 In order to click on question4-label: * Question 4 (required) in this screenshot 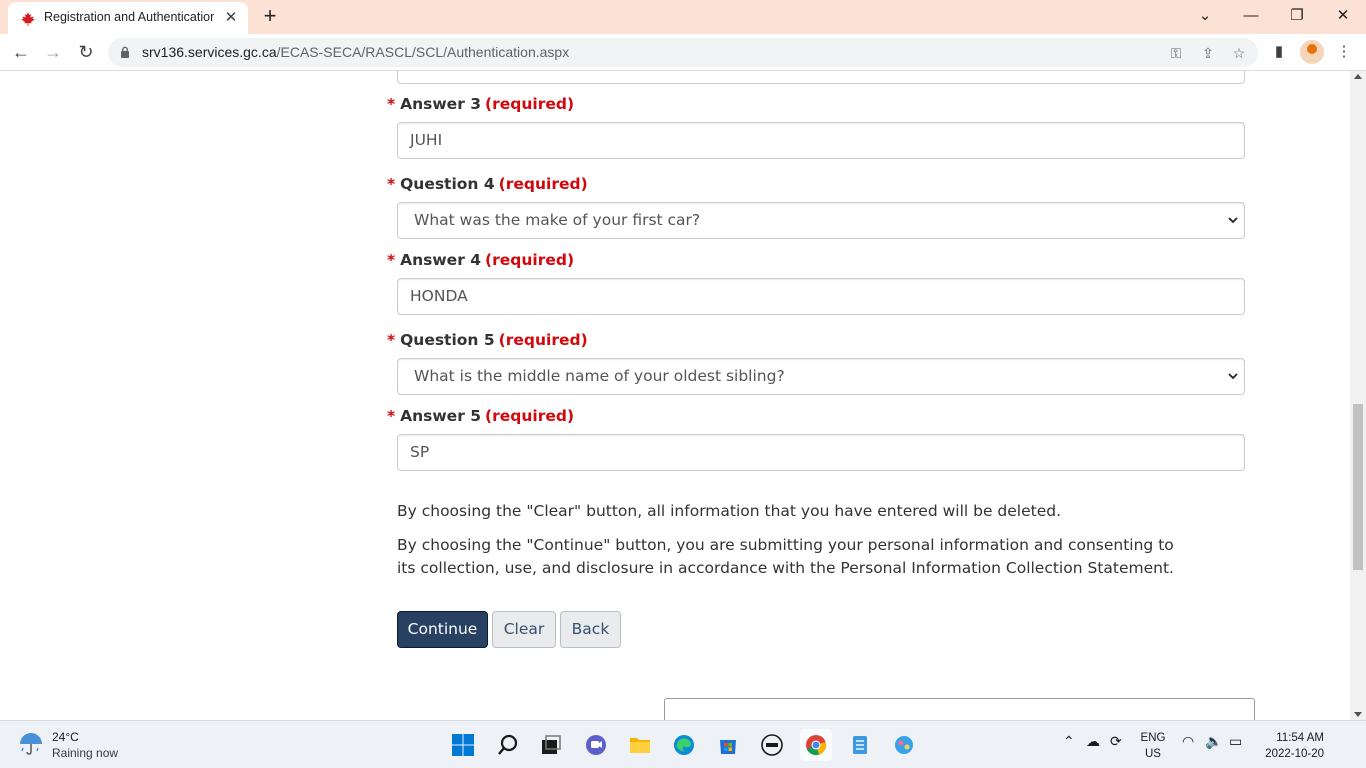, I will do `click(487, 184)`.